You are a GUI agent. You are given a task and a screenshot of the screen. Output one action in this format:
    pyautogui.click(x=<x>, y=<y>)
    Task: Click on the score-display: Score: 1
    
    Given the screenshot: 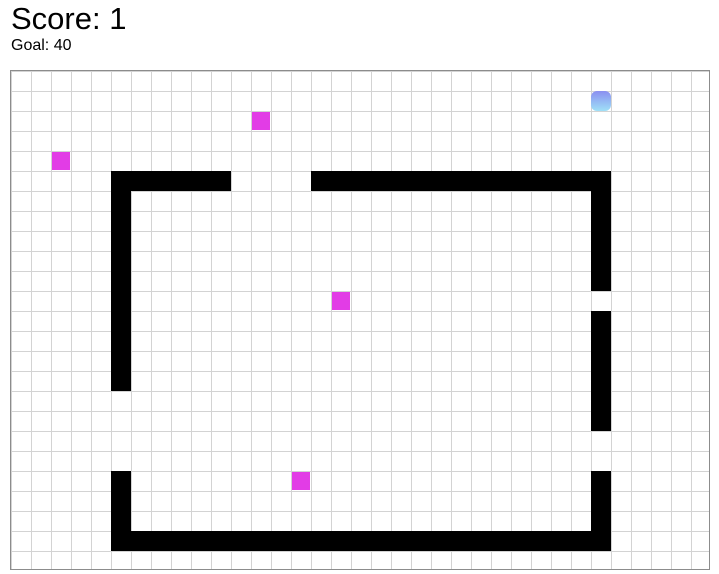 What is the action you would take?
    pyautogui.click(x=69, y=18)
    